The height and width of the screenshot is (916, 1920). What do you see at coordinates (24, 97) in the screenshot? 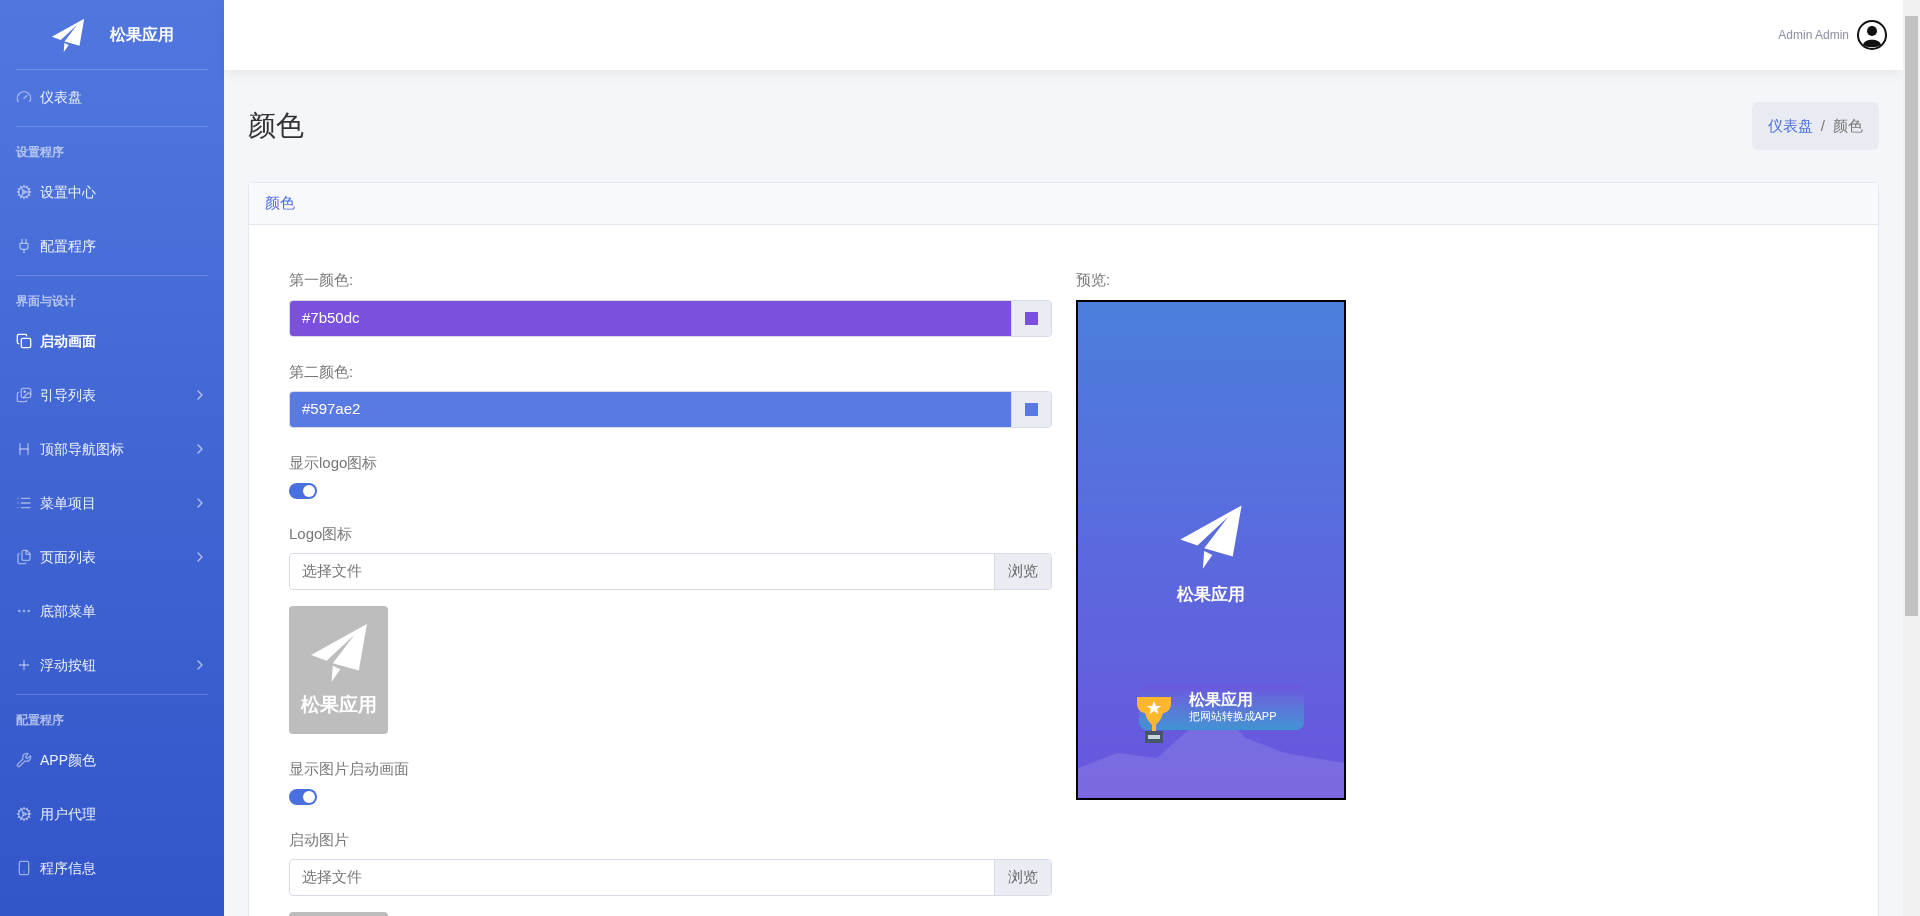
I see `gauge-icon` at bounding box center [24, 97].